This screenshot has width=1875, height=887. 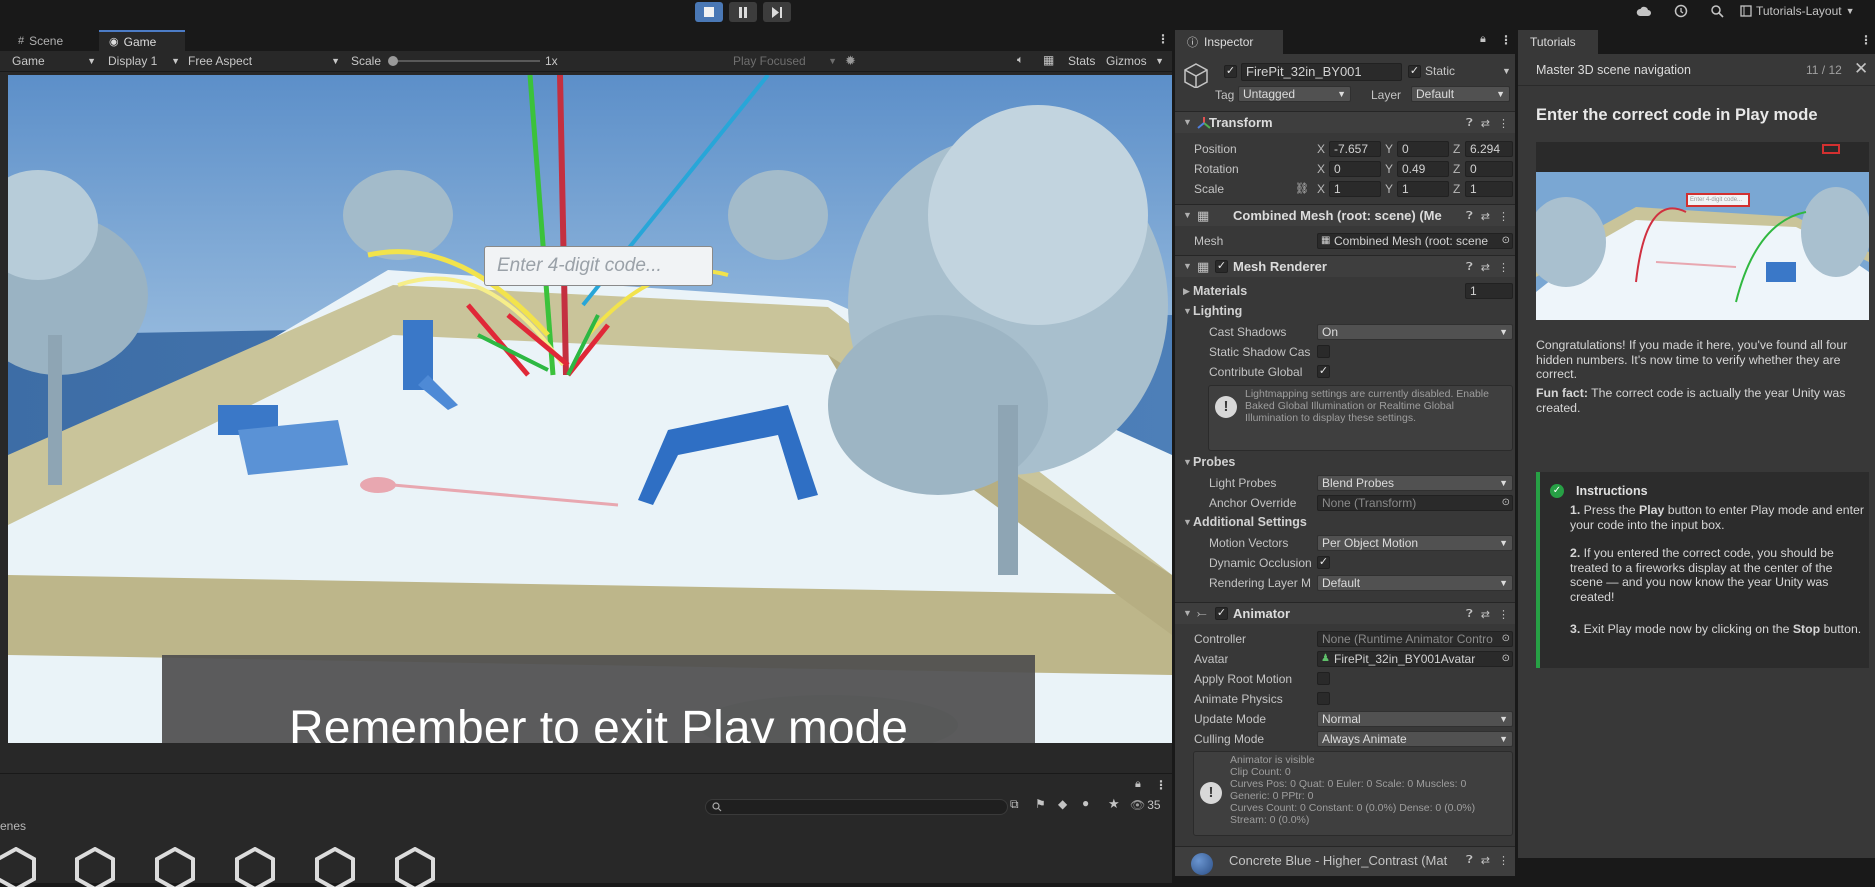 I want to click on close-icon: ✕, so click(x=1861, y=69).